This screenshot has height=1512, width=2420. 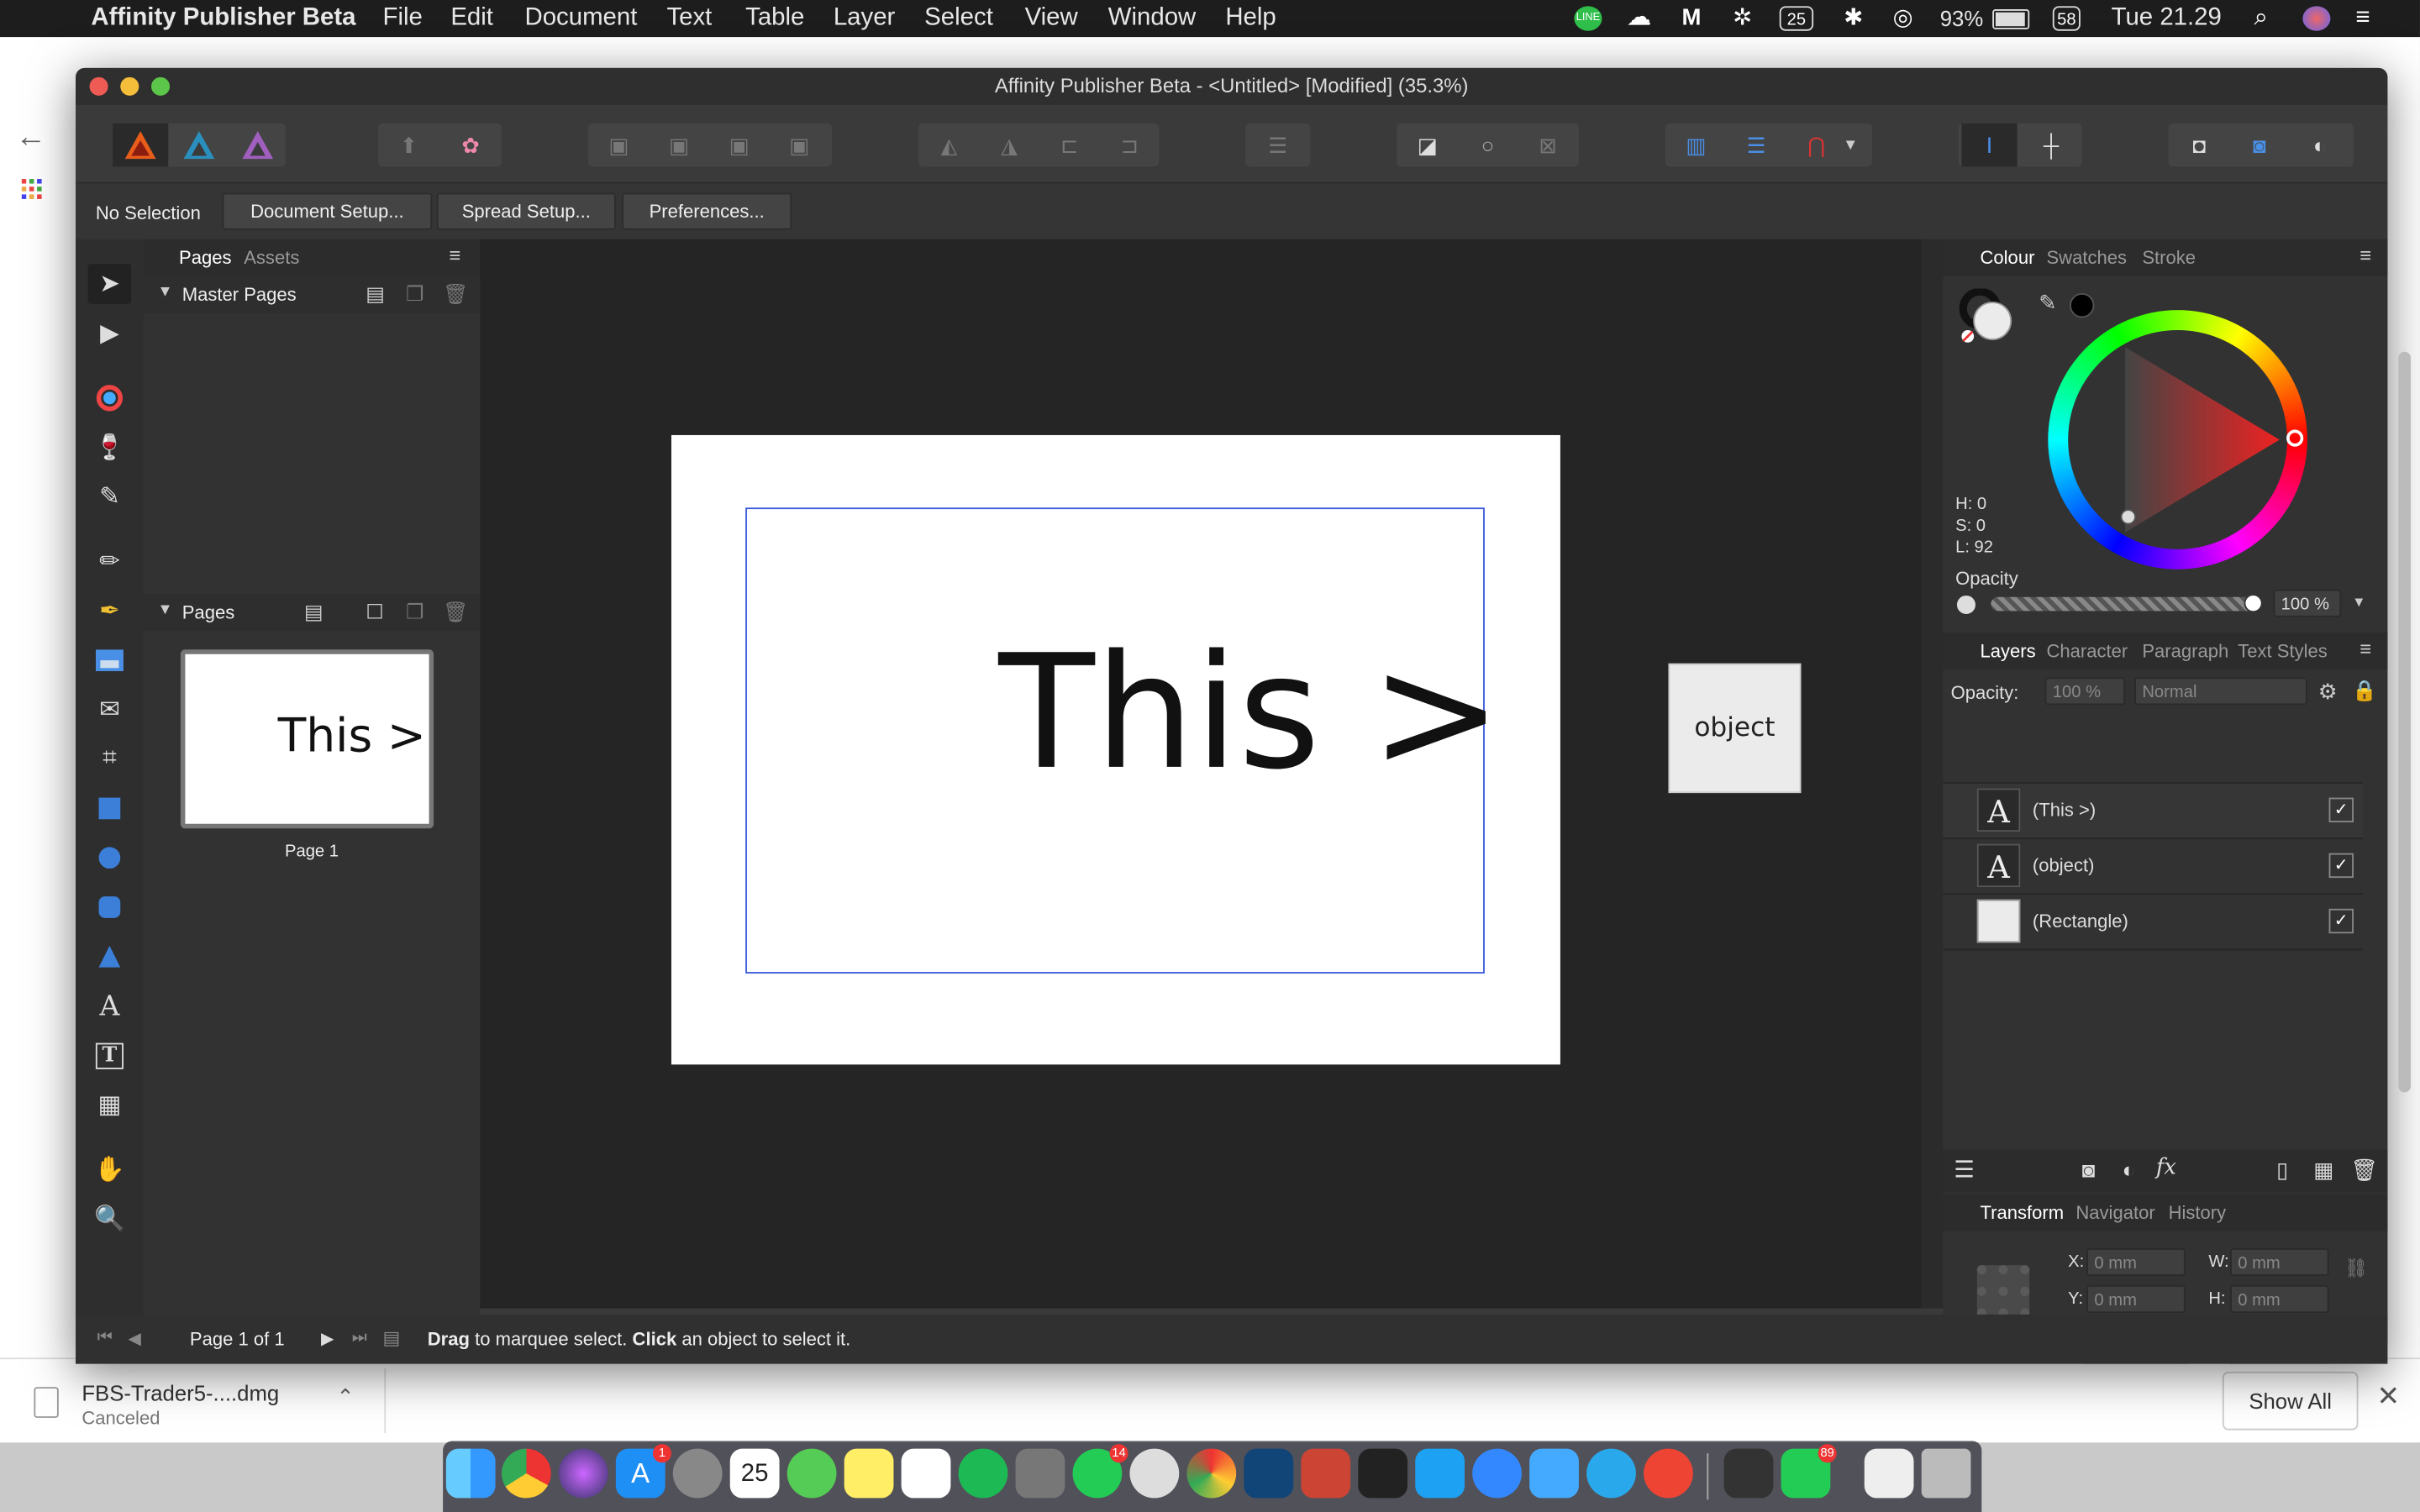 I want to click on menu-edit: Edit, so click(x=471, y=19).